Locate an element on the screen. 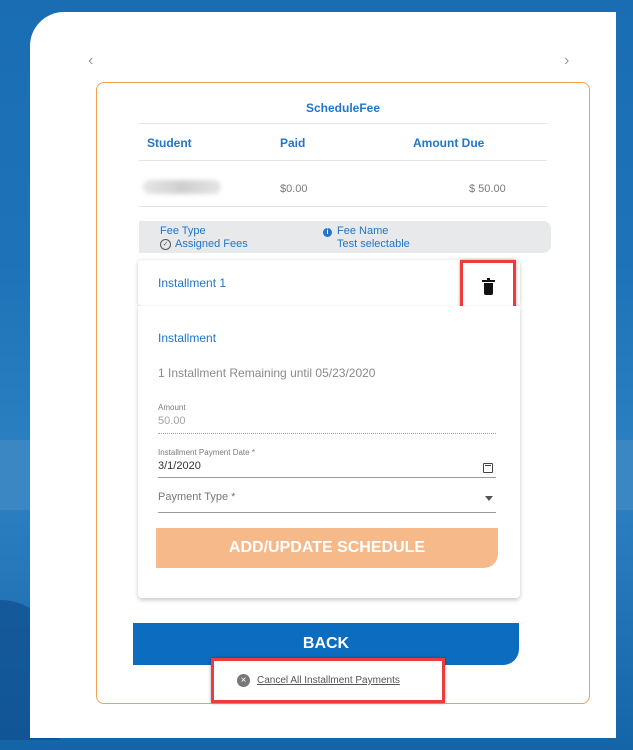  prev-arrow-icon: ‹ is located at coordinates (90, 61).